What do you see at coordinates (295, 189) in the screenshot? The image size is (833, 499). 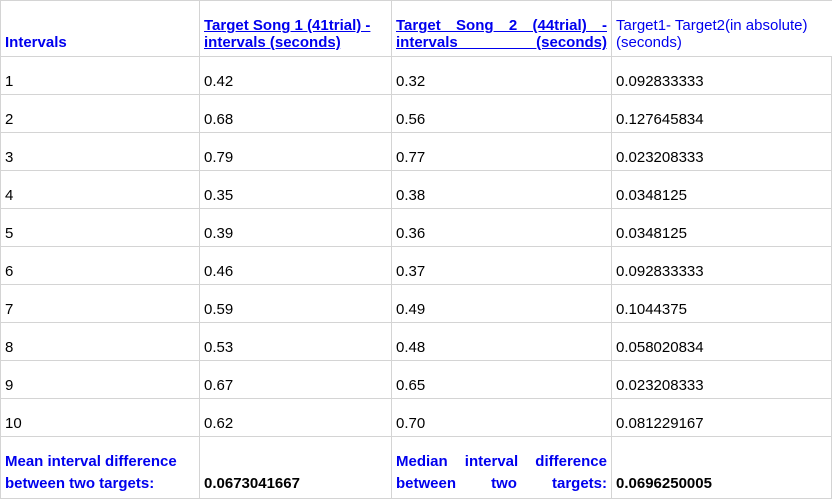 I see `cell-song1: 0.35` at bounding box center [295, 189].